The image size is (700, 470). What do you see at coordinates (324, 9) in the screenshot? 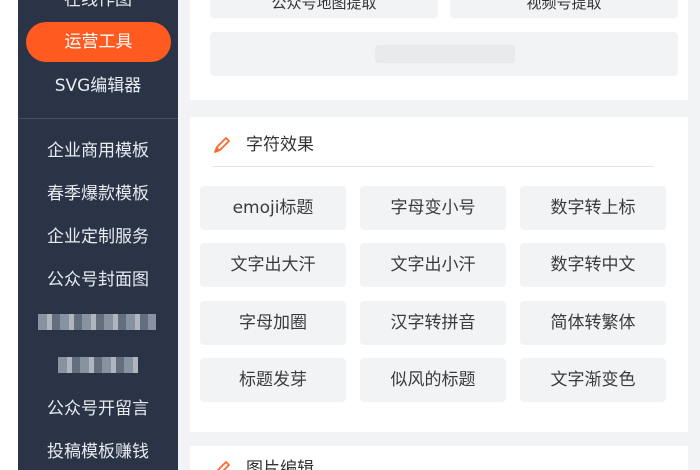
I see `tool-button: 公众号地图提取` at bounding box center [324, 9].